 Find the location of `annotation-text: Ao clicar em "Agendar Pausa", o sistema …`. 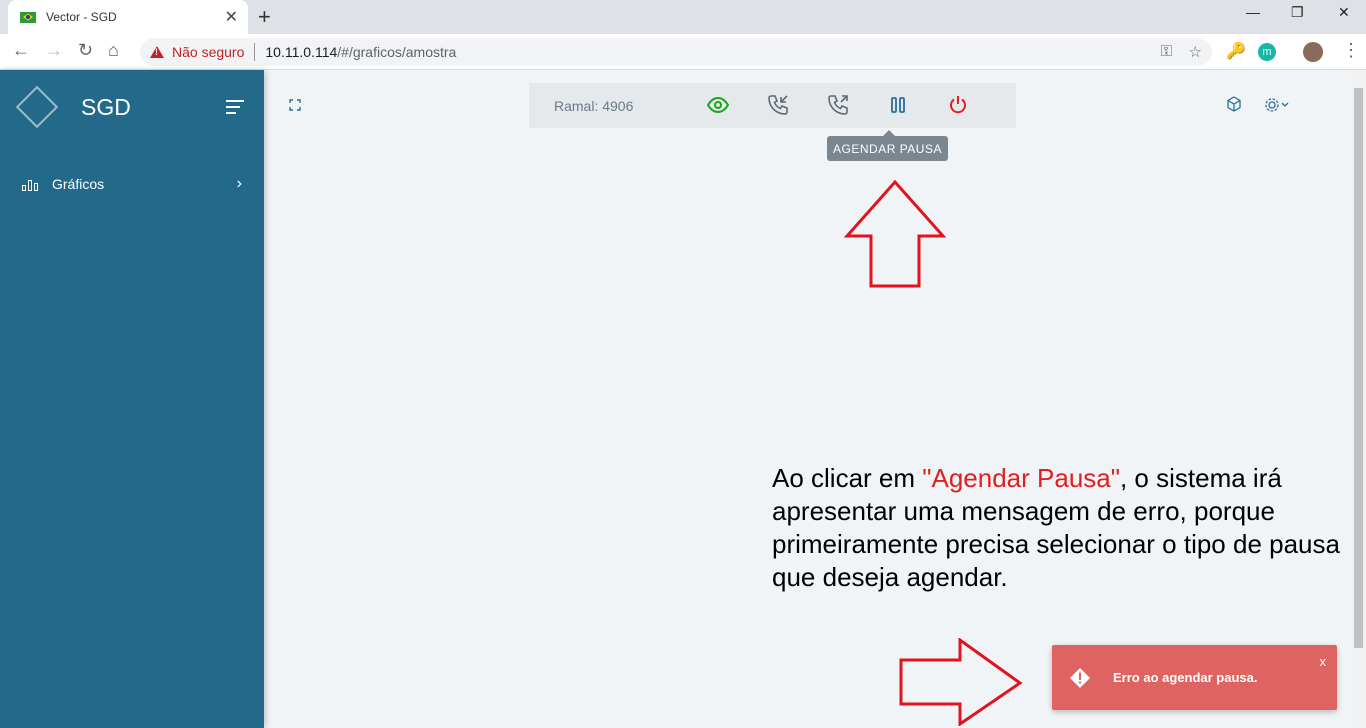

annotation-text: Ao clicar em "Agendar Pausa", o sistema … is located at coordinates (1062, 528).